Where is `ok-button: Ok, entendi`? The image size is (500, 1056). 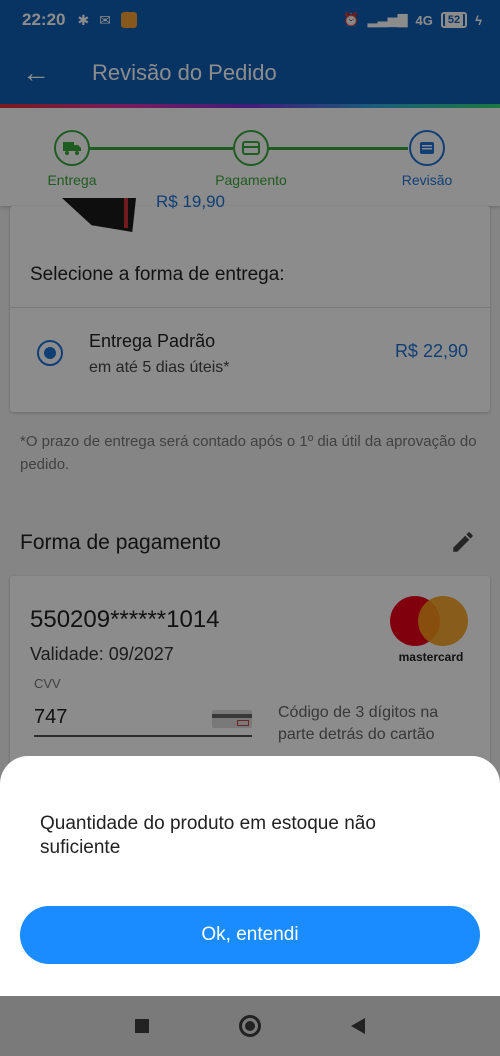 ok-button: Ok, entendi is located at coordinates (250, 935).